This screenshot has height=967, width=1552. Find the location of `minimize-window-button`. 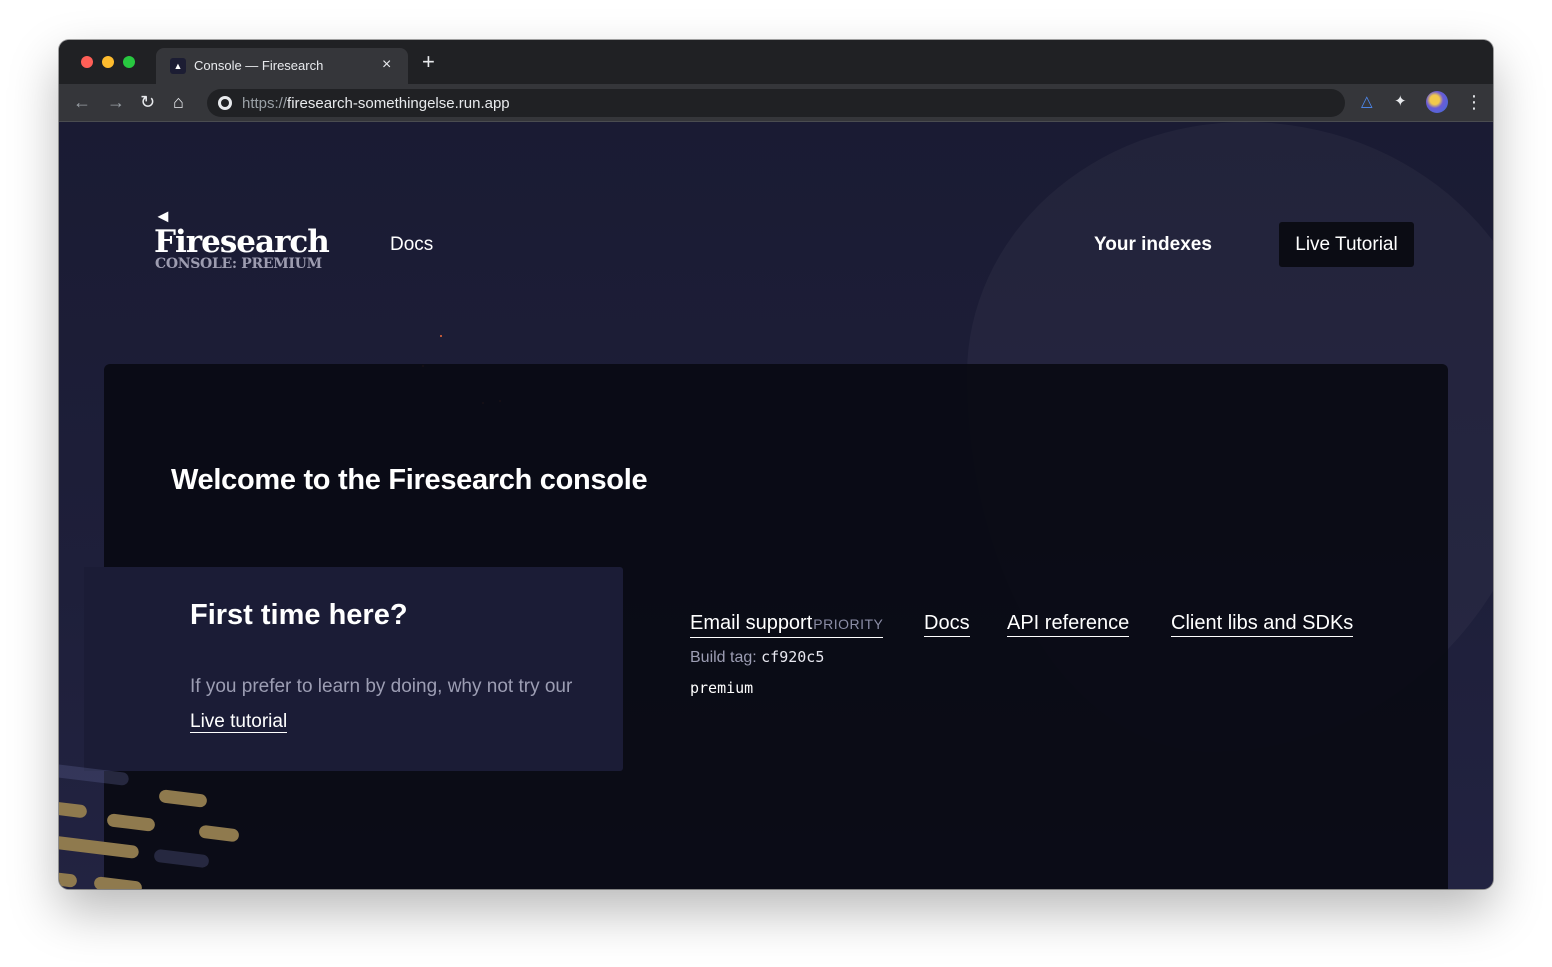

minimize-window-button is located at coordinates (108, 62).